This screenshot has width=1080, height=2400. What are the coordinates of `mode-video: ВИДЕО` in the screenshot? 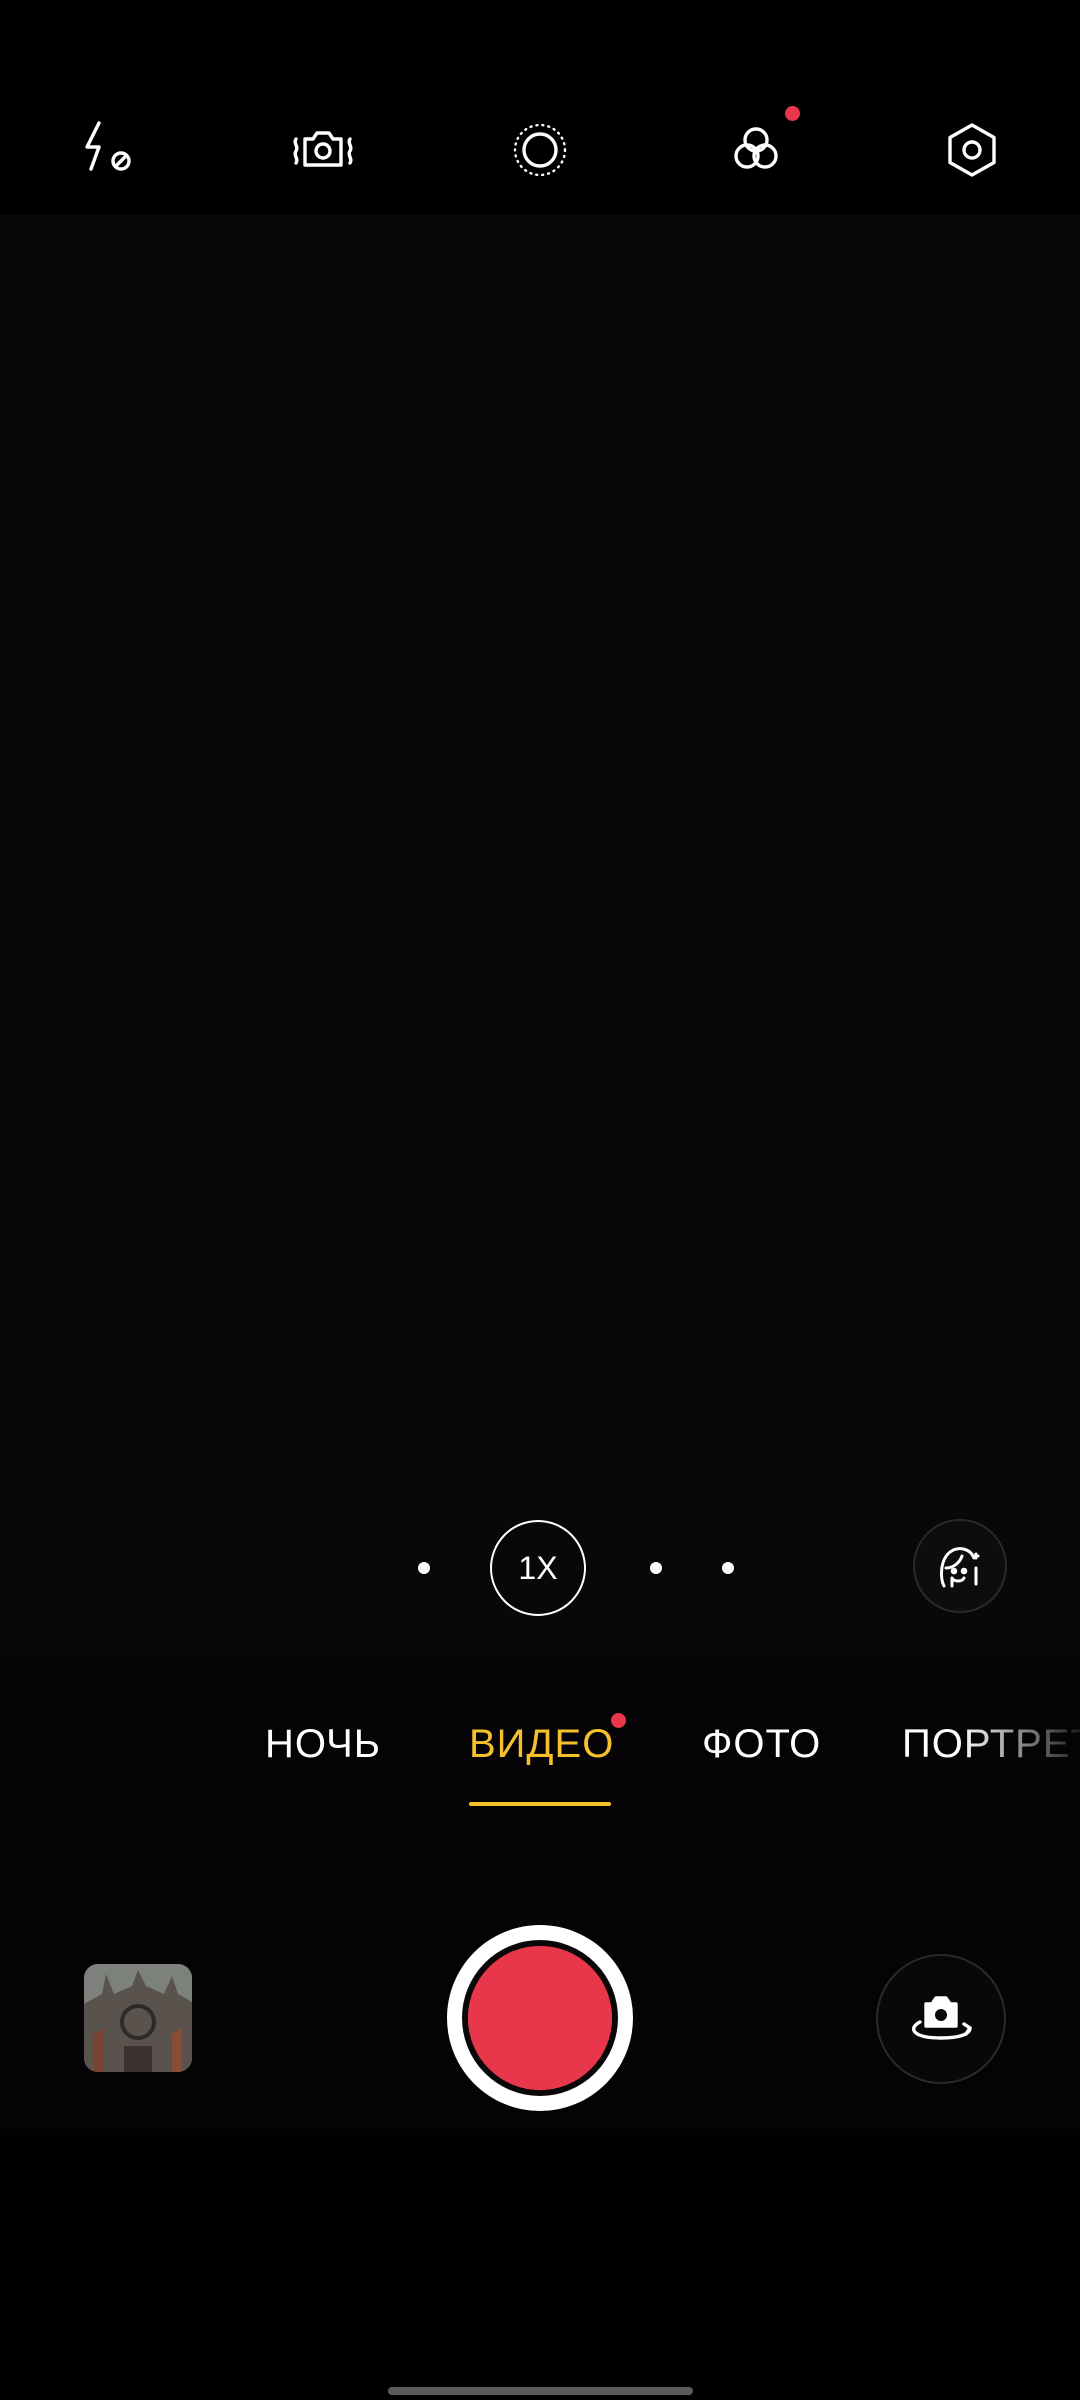 It's located at (541, 1744).